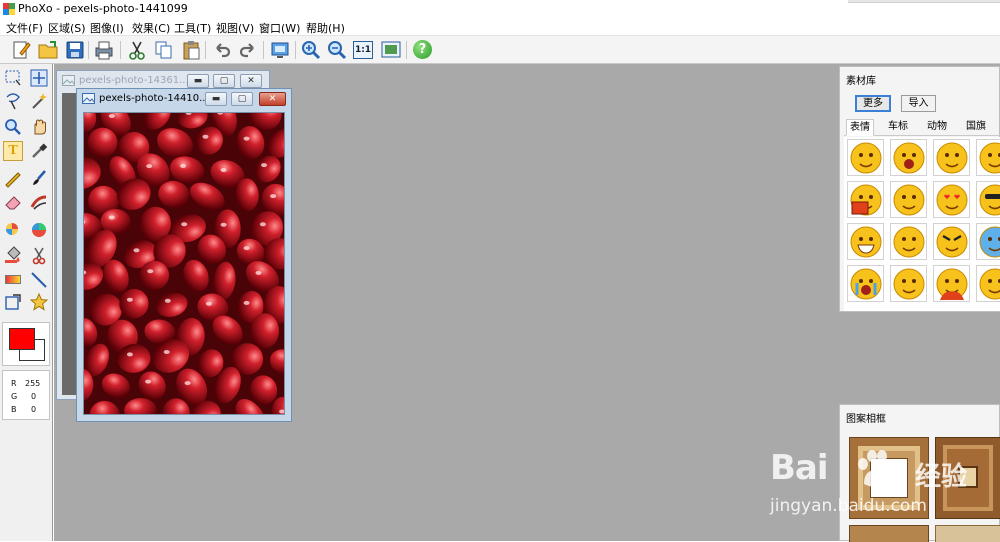 The height and width of the screenshot is (542, 1000). What do you see at coordinates (13, 127) in the screenshot?
I see `zoom-tool-icon` at bounding box center [13, 127].